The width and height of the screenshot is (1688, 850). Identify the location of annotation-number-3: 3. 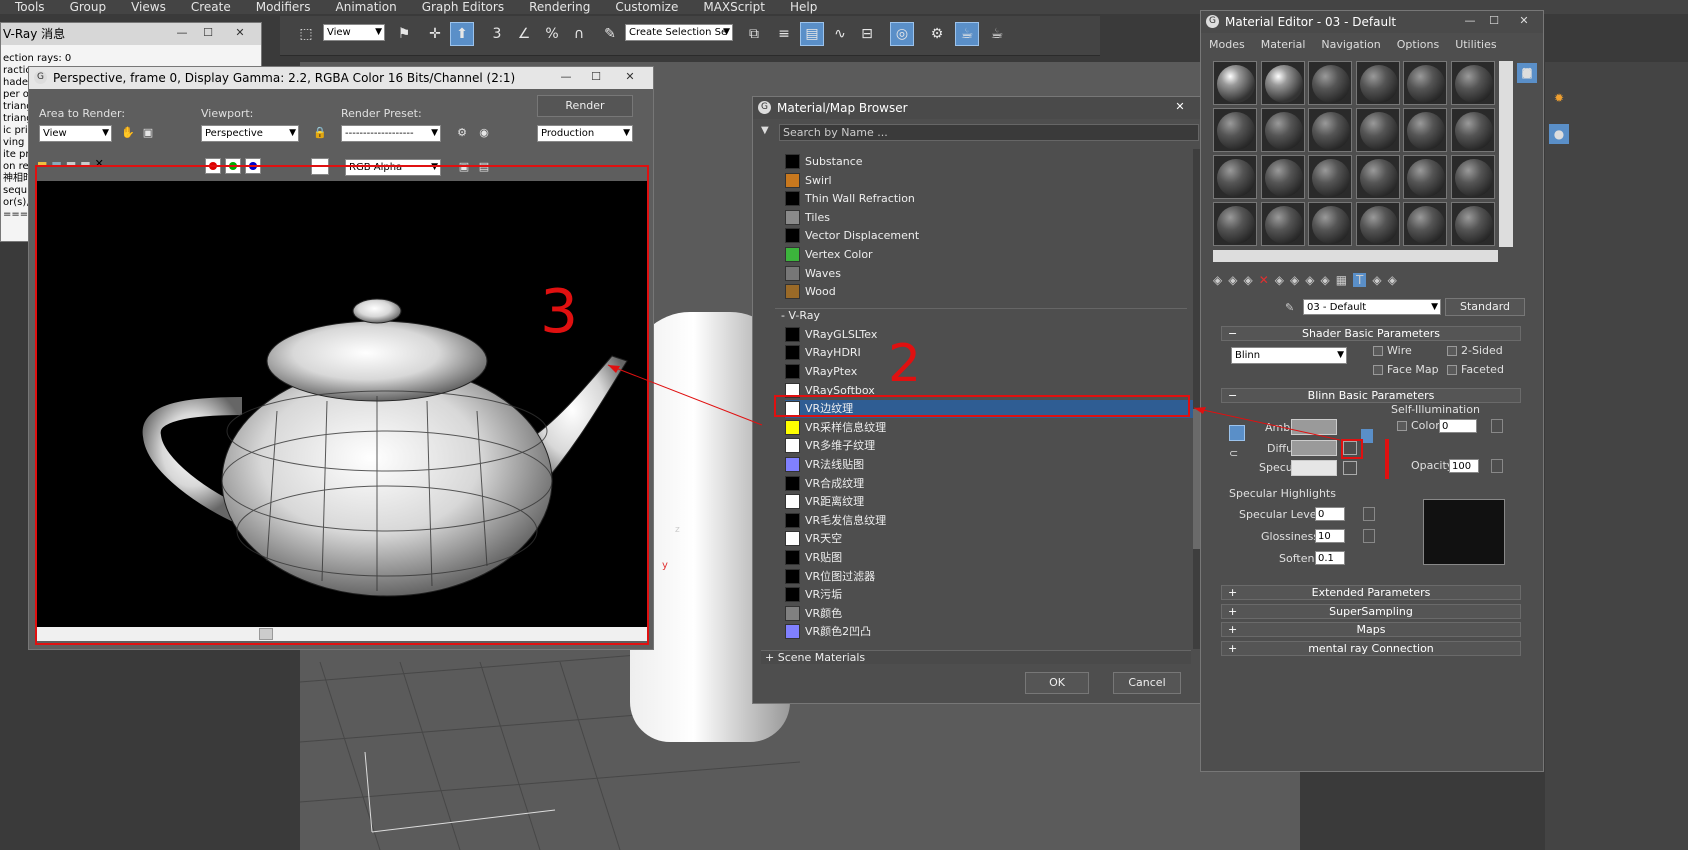
(559, 312).